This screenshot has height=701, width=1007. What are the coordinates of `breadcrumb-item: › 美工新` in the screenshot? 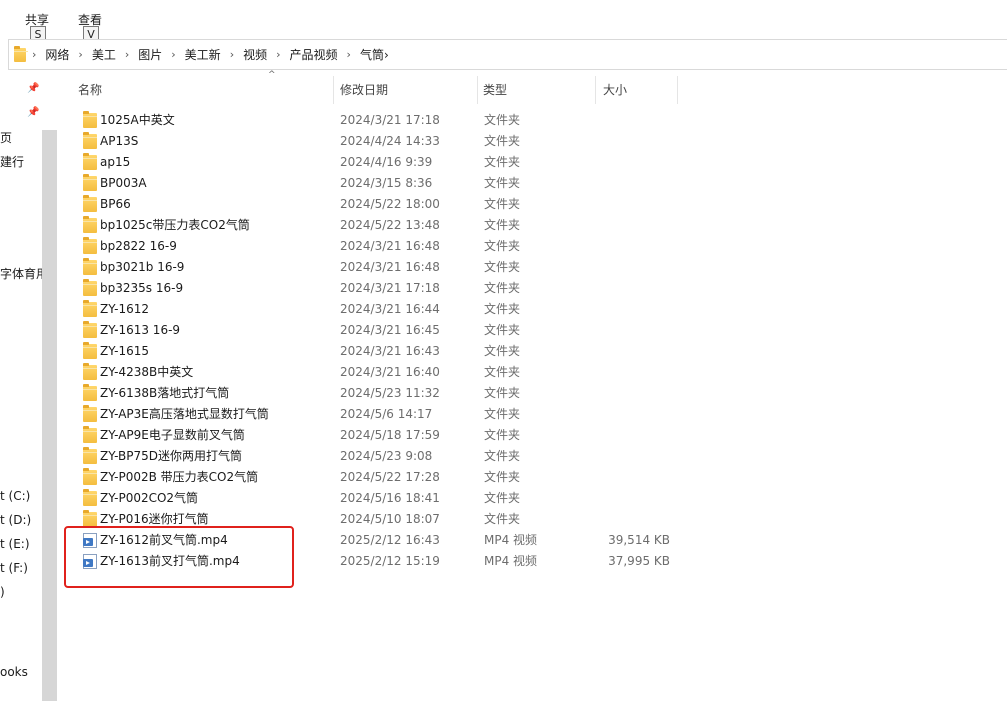 It's located at (191, 54).